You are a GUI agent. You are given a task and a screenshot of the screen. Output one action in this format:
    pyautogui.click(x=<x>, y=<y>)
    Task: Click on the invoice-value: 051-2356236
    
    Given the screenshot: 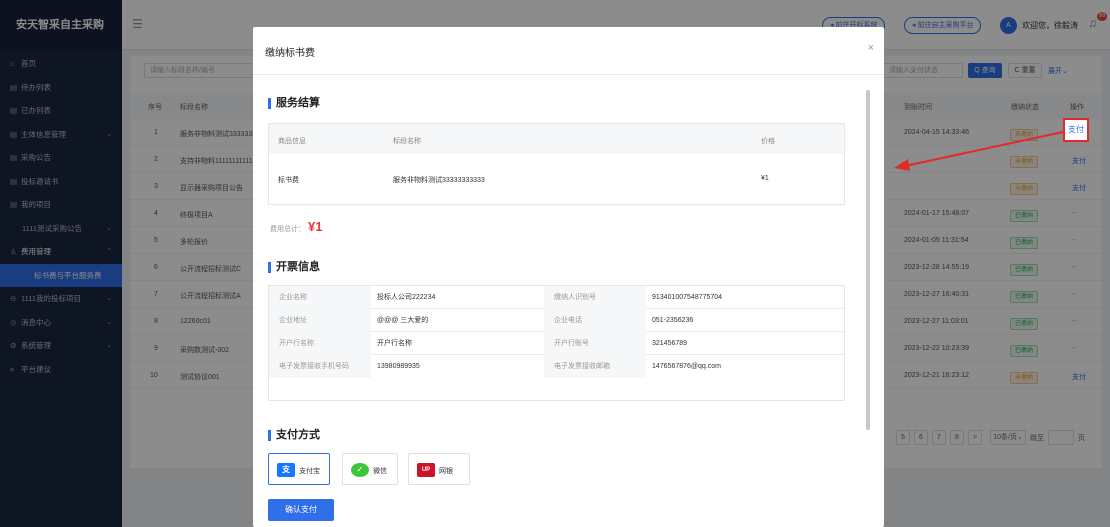 What is the action you would take?
    pyautogui.click(x=673, y=320)
    